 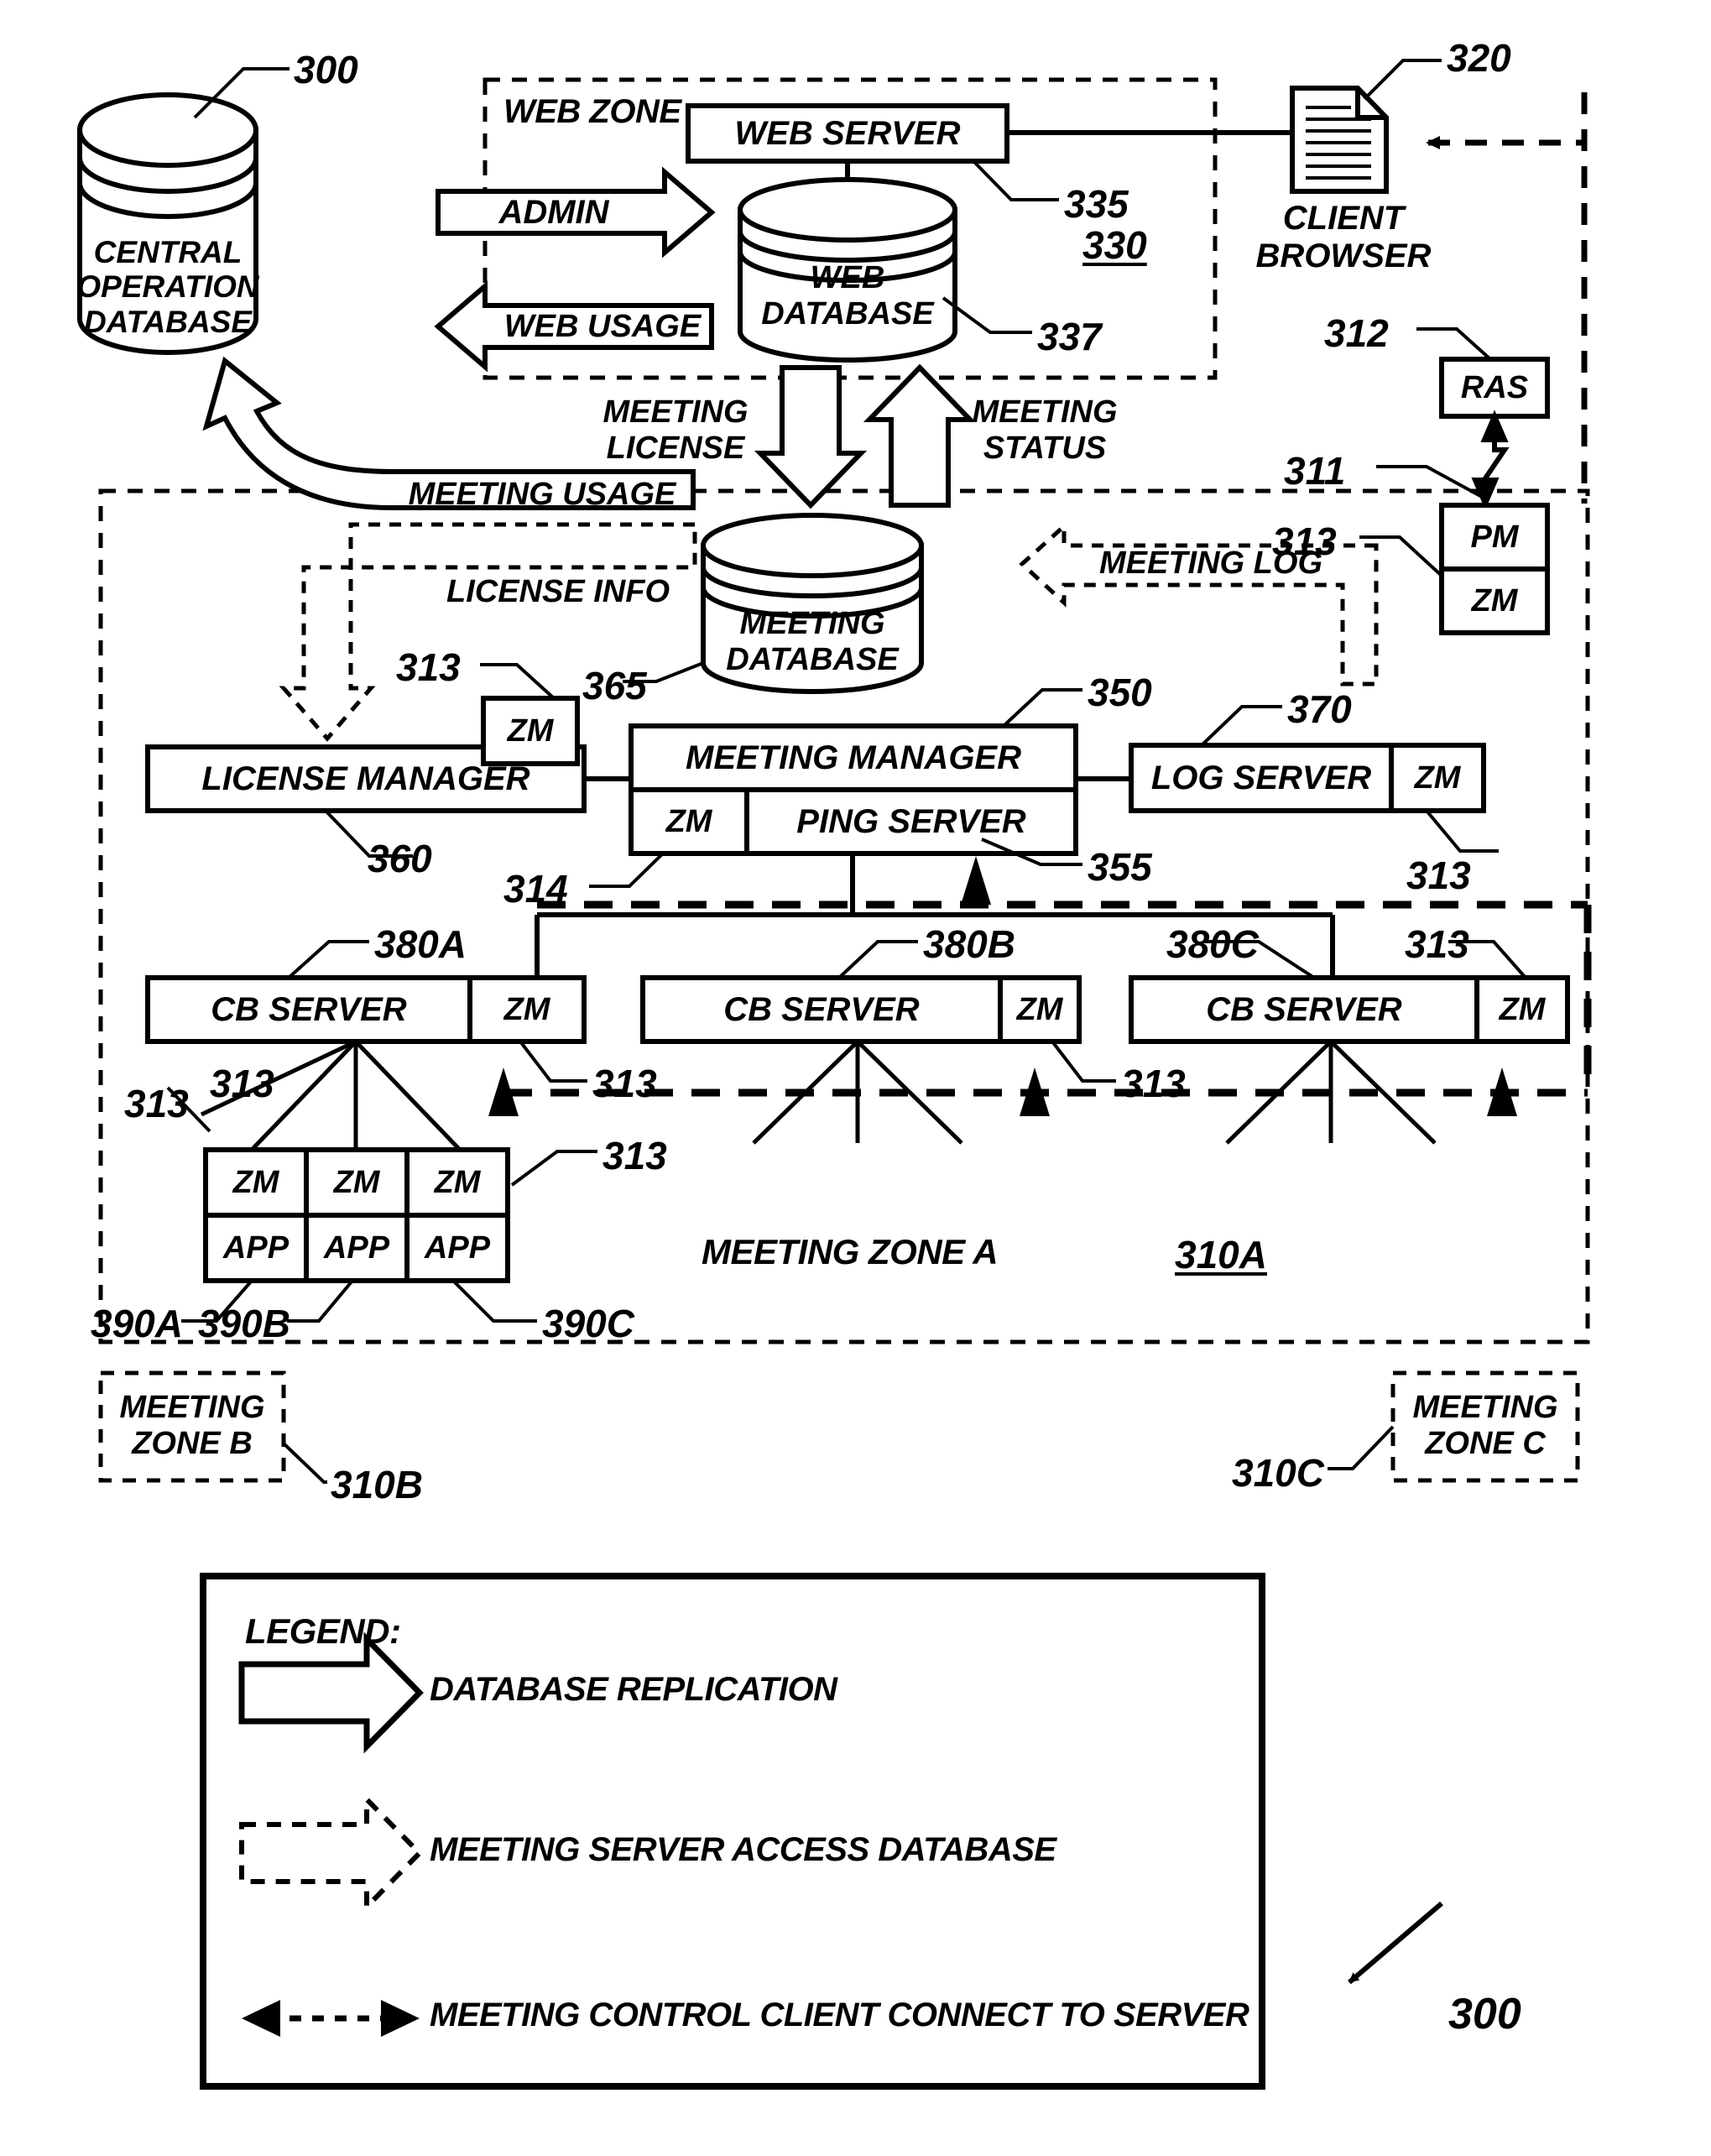 What do you see at coordinates (1485, 1407) in the screenshot?
I see `meeting-zone-c-line1: MEETING` at bounding box center [1485, 1407].